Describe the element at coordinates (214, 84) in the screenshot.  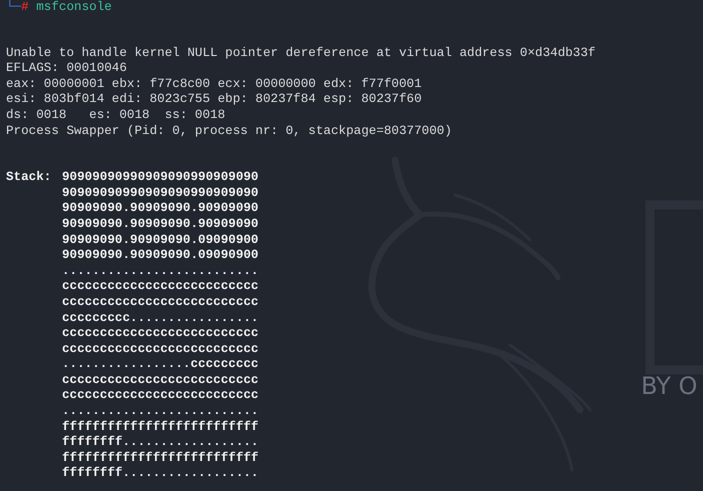
I see `output-line: eax: 00000001 ebx: f77c8c00 ecx: 00000000 edx: f77f0001` at that location.